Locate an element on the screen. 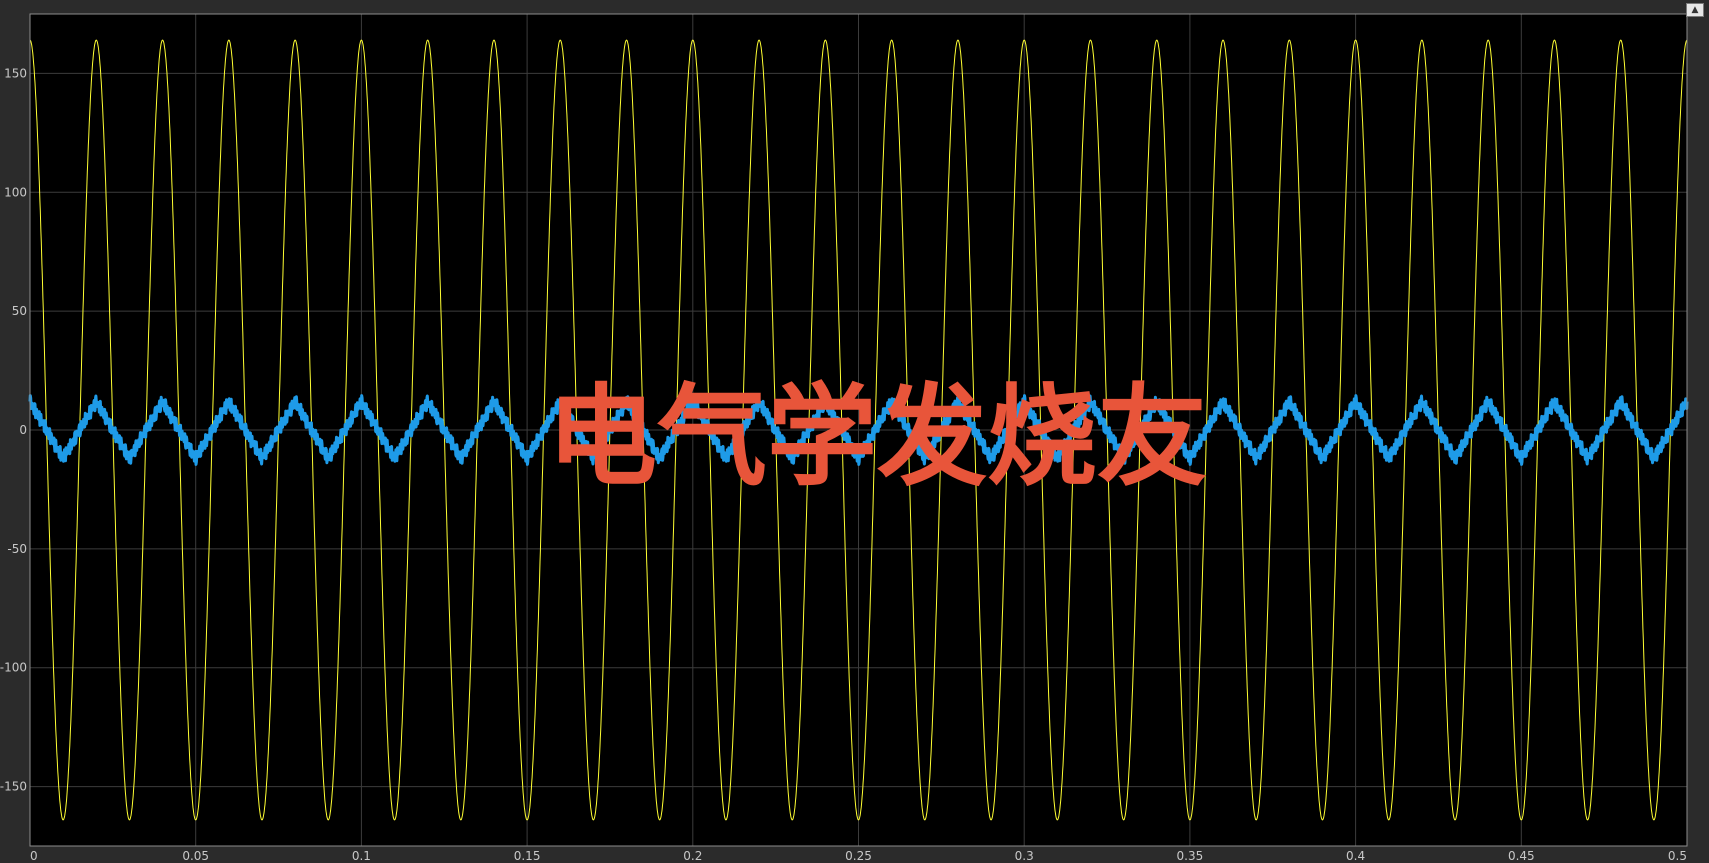 The height and width of the screenshot is (863, 1709). x-tick-label: 0.45 is located at coordinates (1521, 856).